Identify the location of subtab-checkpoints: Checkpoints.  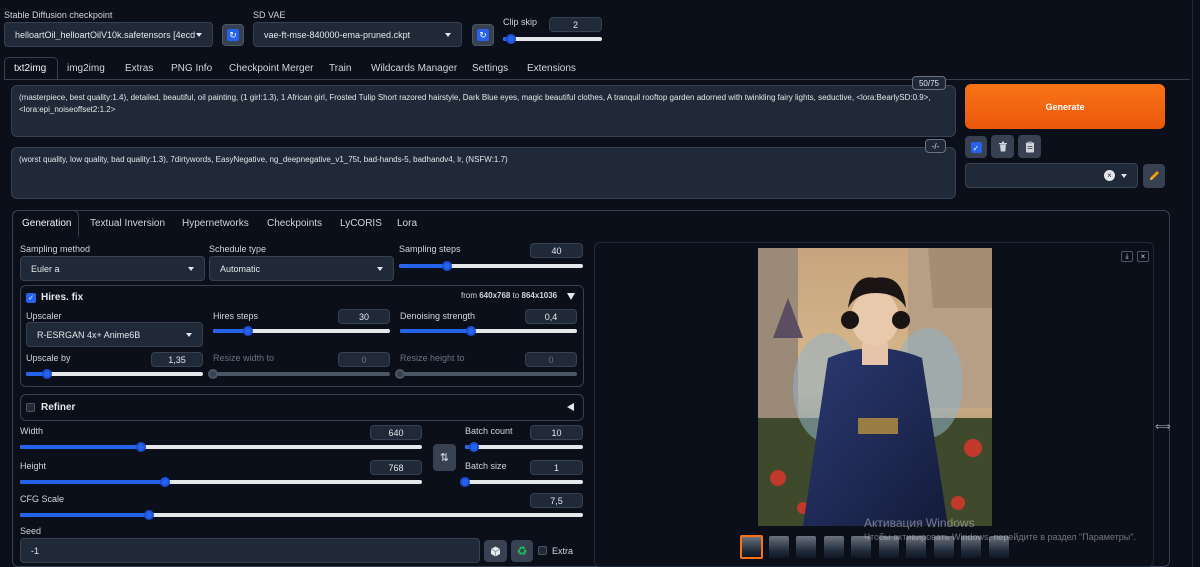
(294, 223).